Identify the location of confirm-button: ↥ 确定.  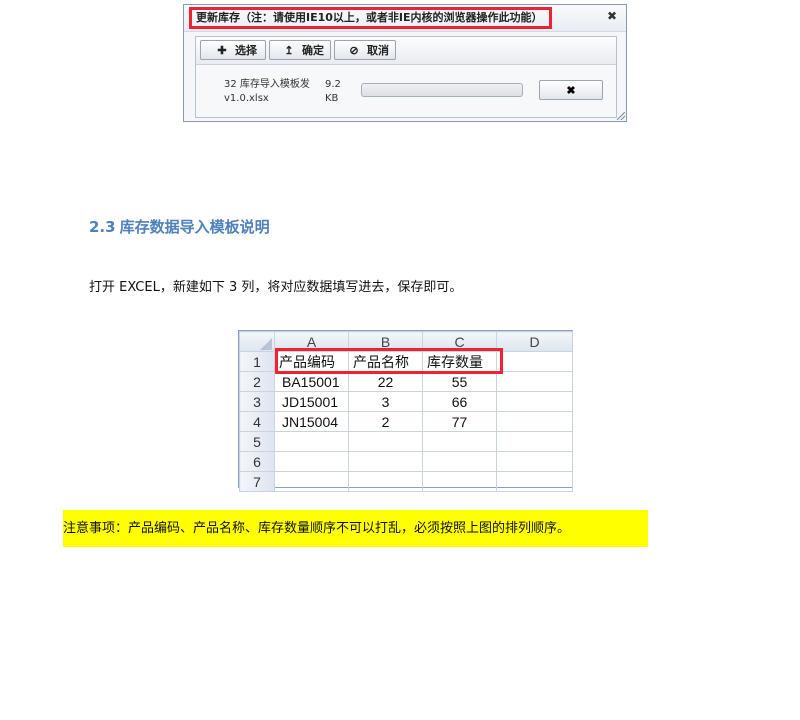
(300, 50).